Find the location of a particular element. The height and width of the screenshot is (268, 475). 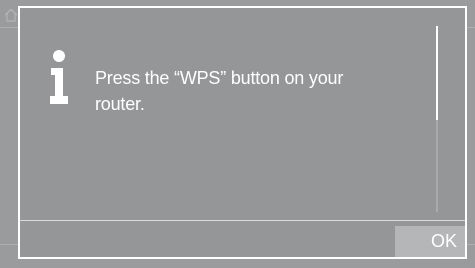

scrollbar-thumb is located at coordinates (437, 73).